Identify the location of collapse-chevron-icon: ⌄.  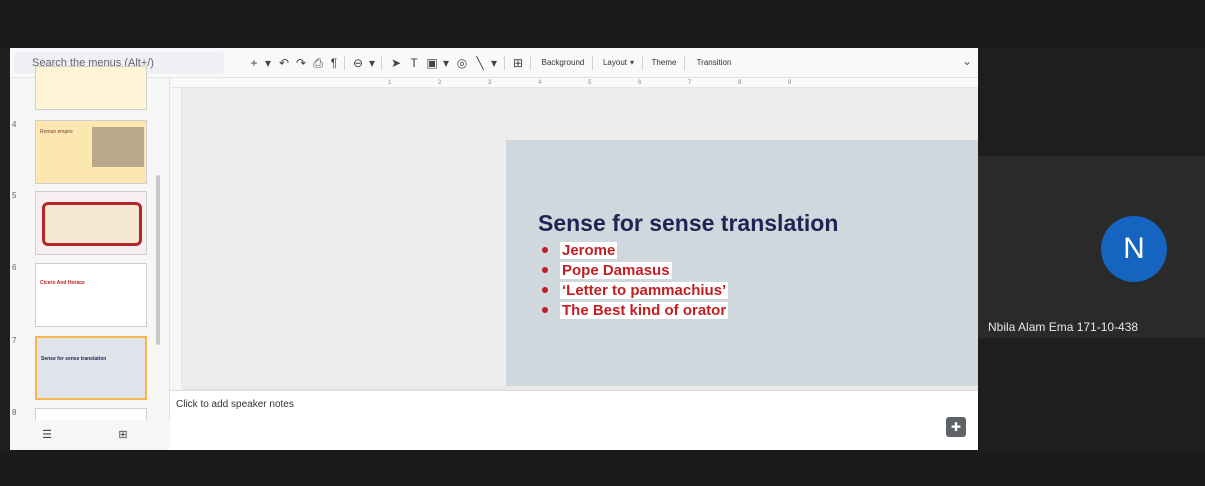
(967, 61).